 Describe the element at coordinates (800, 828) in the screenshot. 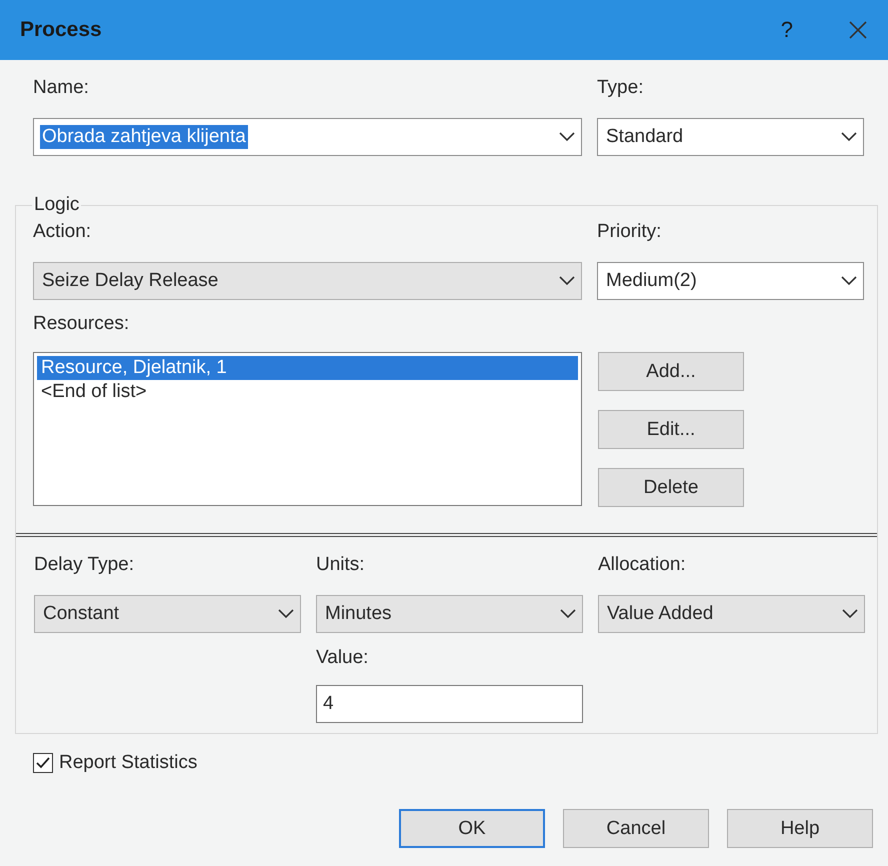

I see `dialog-button: Help` at that location.